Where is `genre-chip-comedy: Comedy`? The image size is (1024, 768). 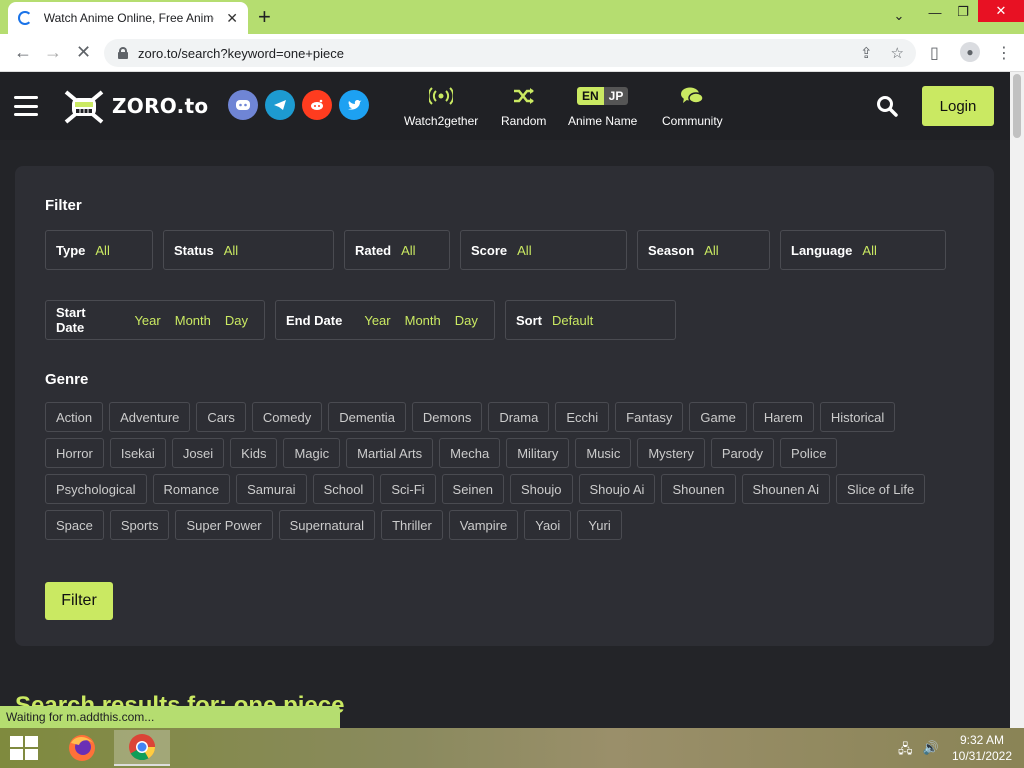
genre-chip-comedy: Comedy is located at coordinates (287, 417).